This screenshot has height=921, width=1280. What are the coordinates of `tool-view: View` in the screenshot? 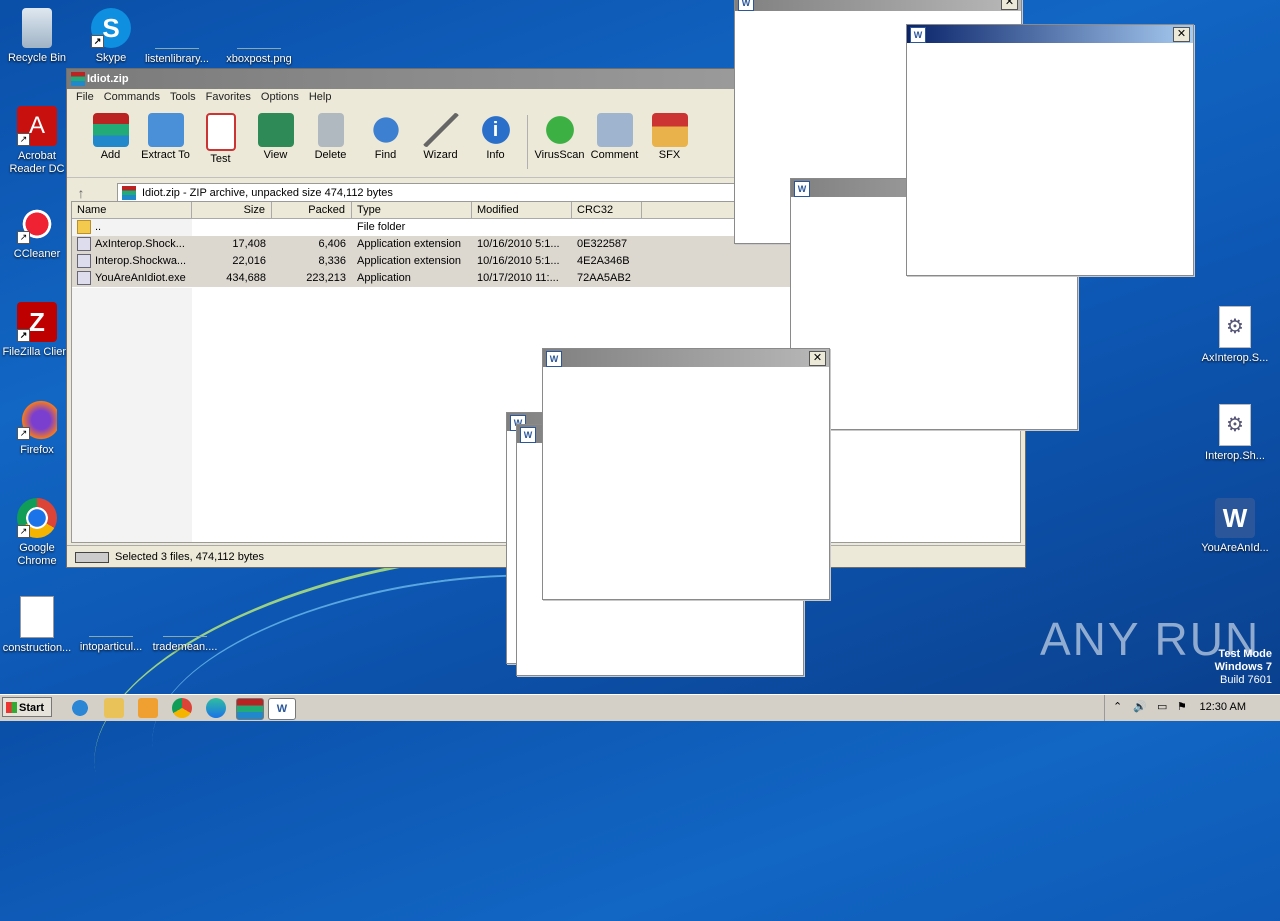 It's located at (275, 142).